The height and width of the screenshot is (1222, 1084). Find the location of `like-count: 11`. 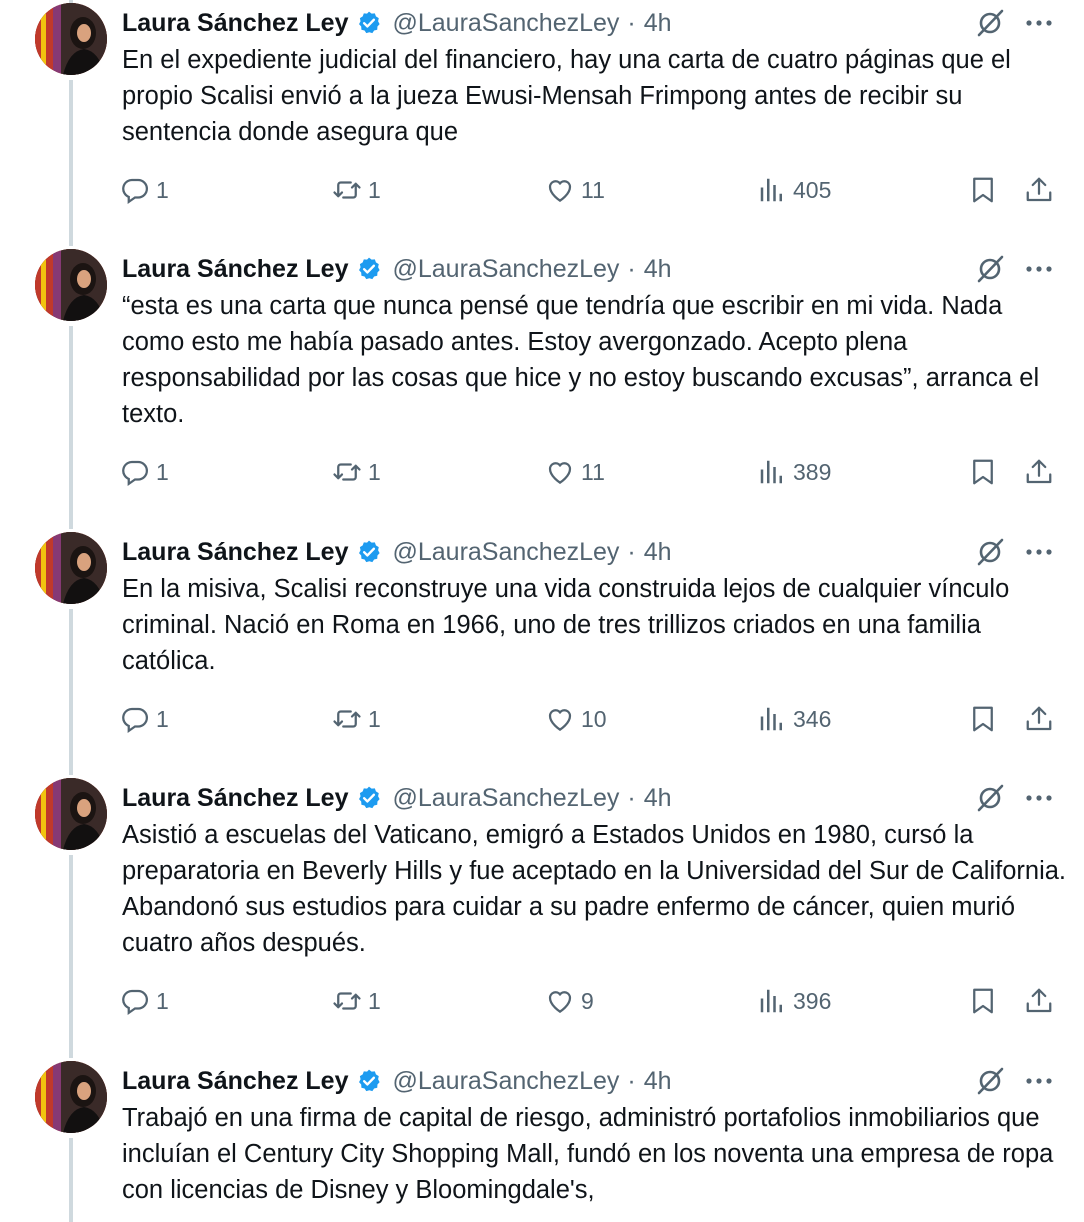

like-count: 11 is located at coordinates (593, 471).